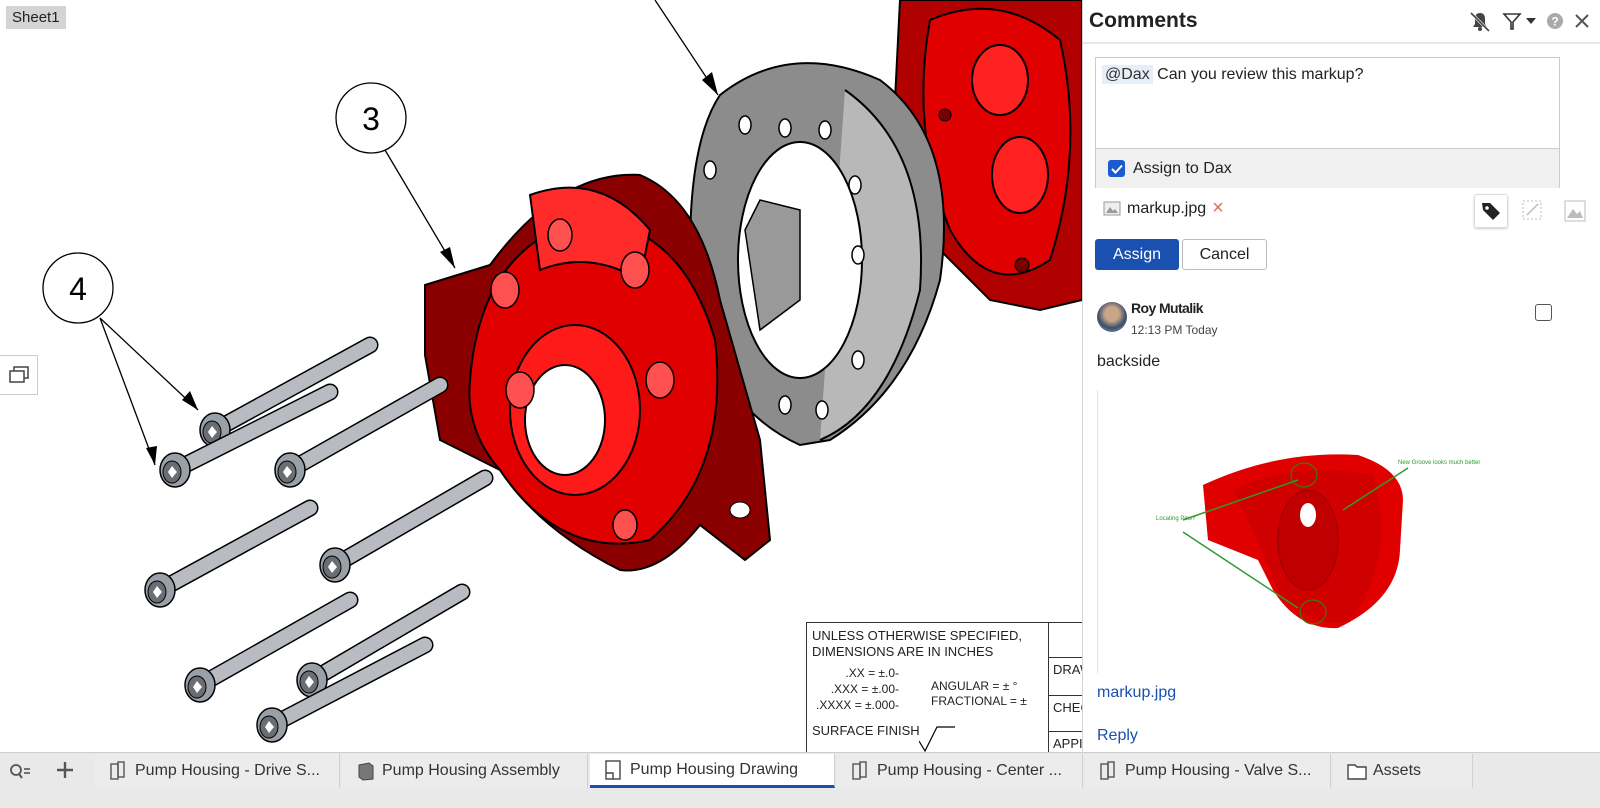 The width and height of the screenshot is (1600, 808). I want to click on attachment-item: markup.jpg ×, so click(1163, 208).